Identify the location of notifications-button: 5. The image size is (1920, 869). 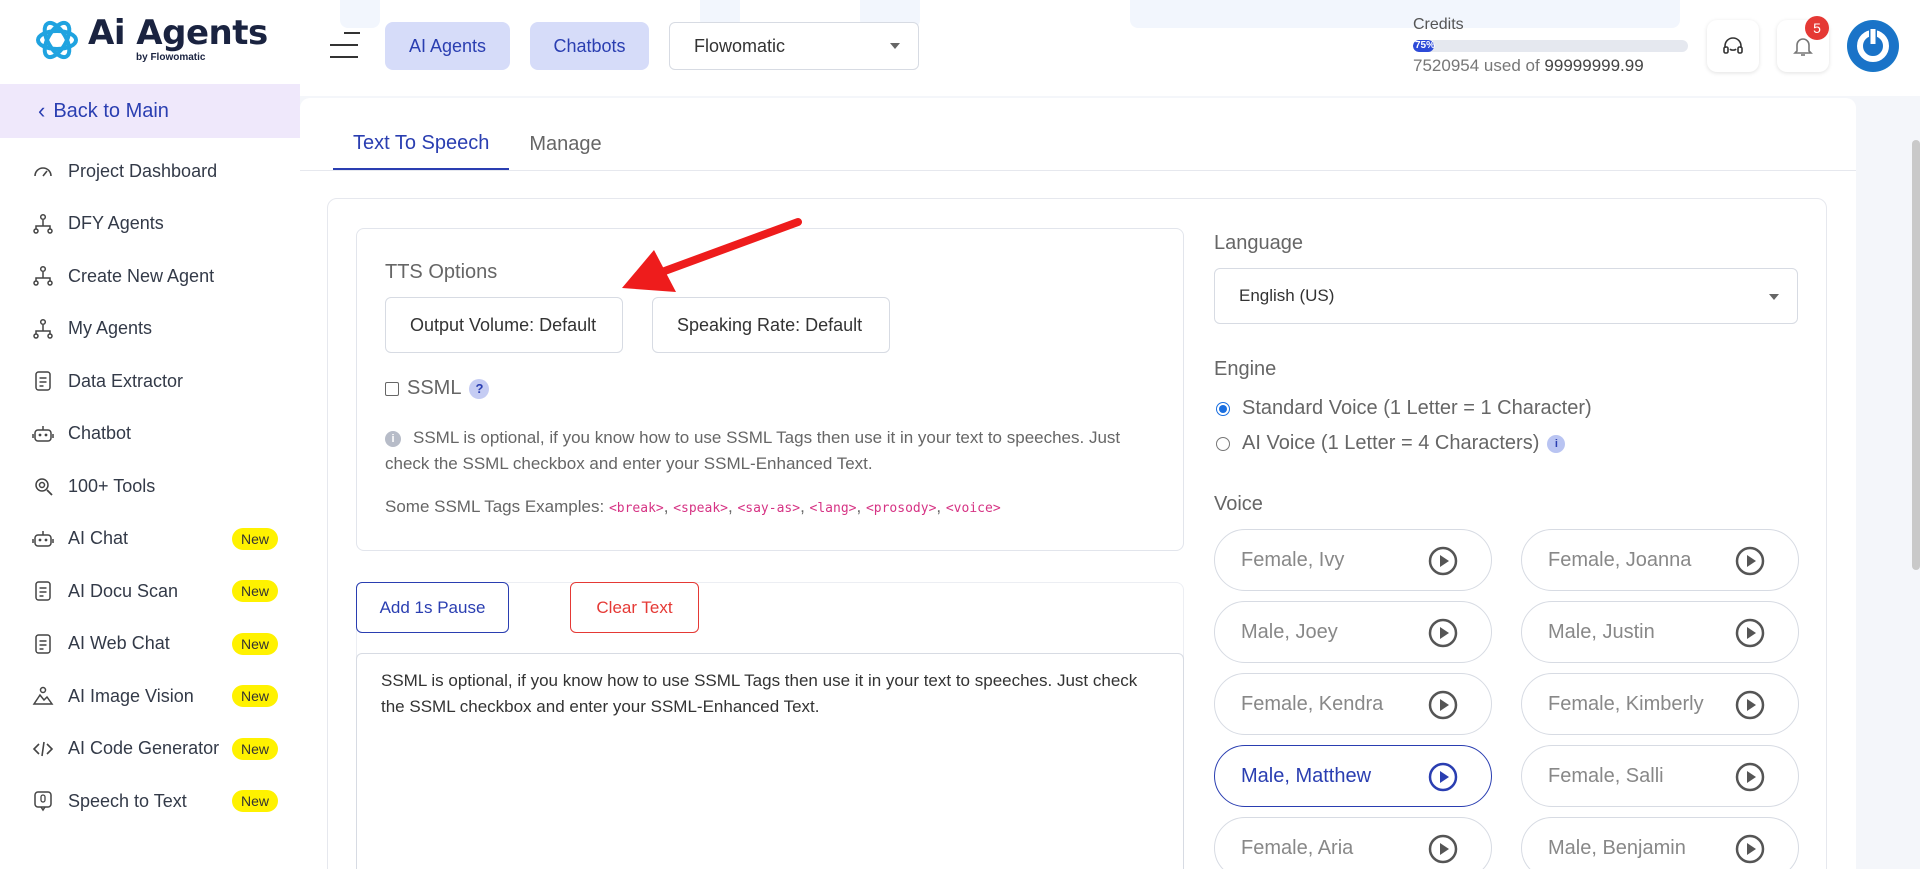
(1803, 44).